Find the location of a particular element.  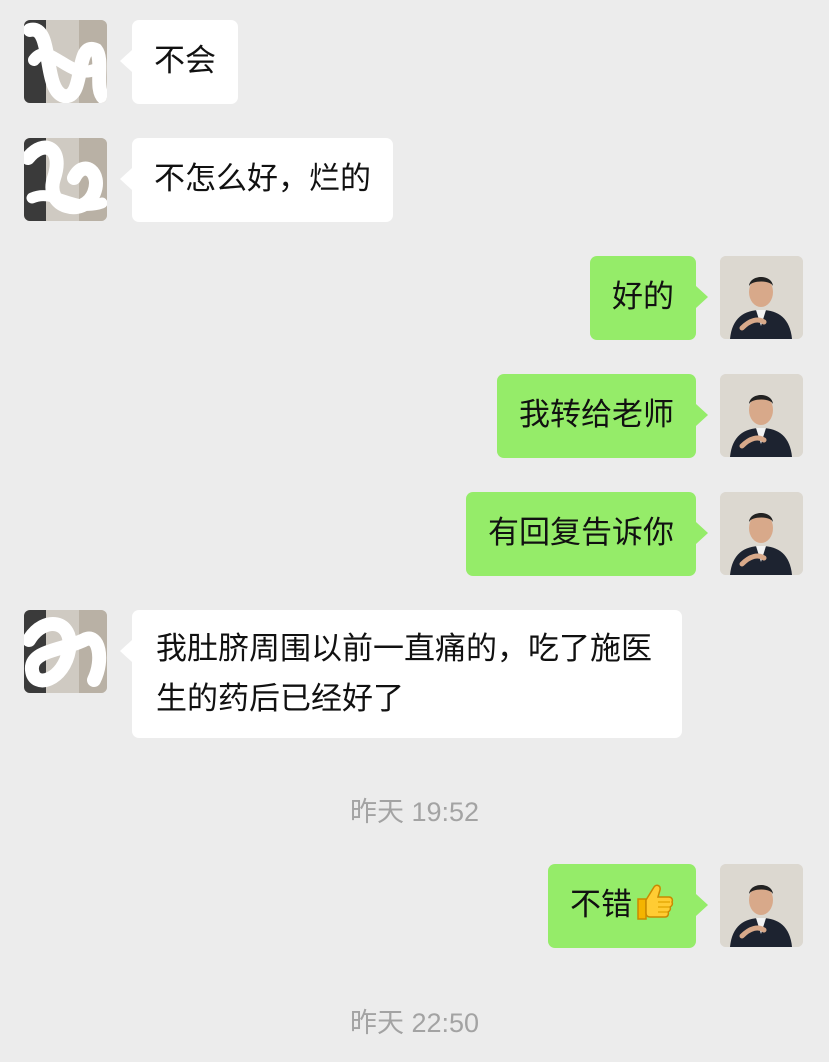

message-text: 我肚脐周围以前一直痛的，吃了施医生的药后已经好了 is located at coordinates (404, 674).